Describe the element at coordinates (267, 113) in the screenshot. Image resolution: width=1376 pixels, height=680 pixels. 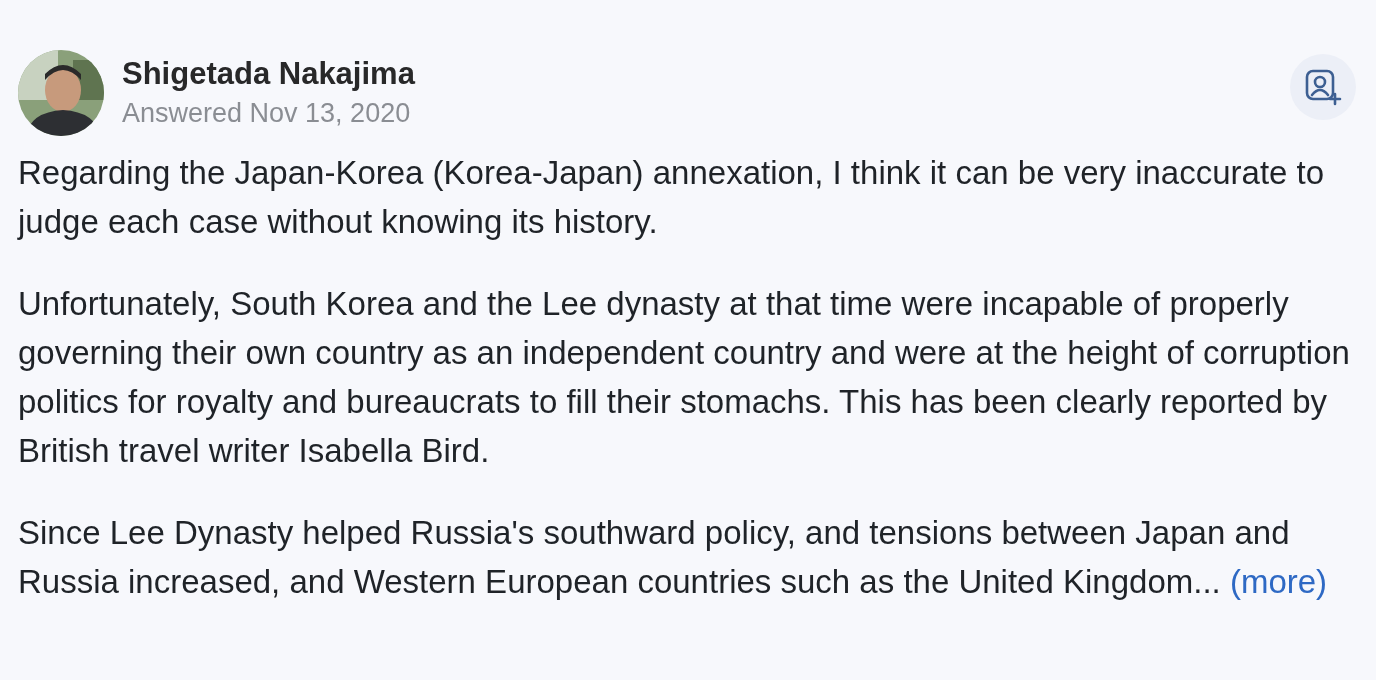
I see `answer-date: Answered Nov 13, 2020` at that location.